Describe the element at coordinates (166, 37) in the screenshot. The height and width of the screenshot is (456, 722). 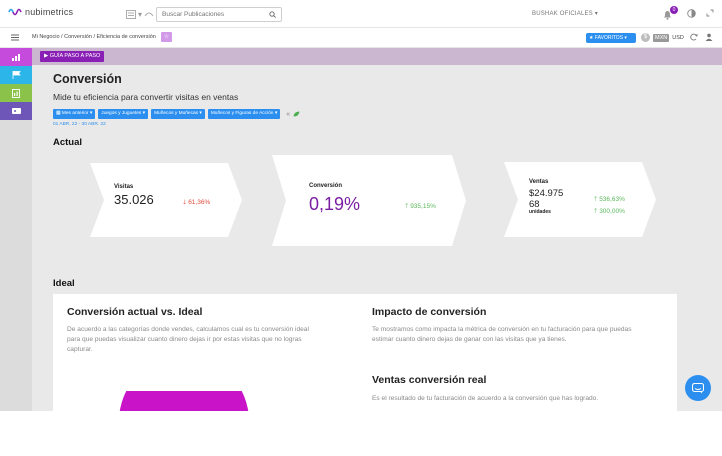
I see `star-icon: ☆` at that location.